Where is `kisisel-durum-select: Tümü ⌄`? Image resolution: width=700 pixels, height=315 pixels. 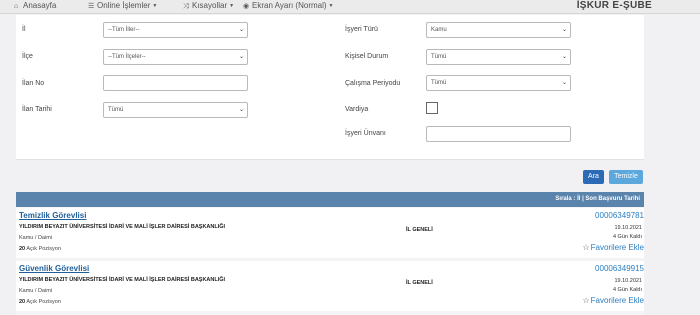
kisisel-durum-select: Tümü ⌄ is located at coordinates (498, 57).